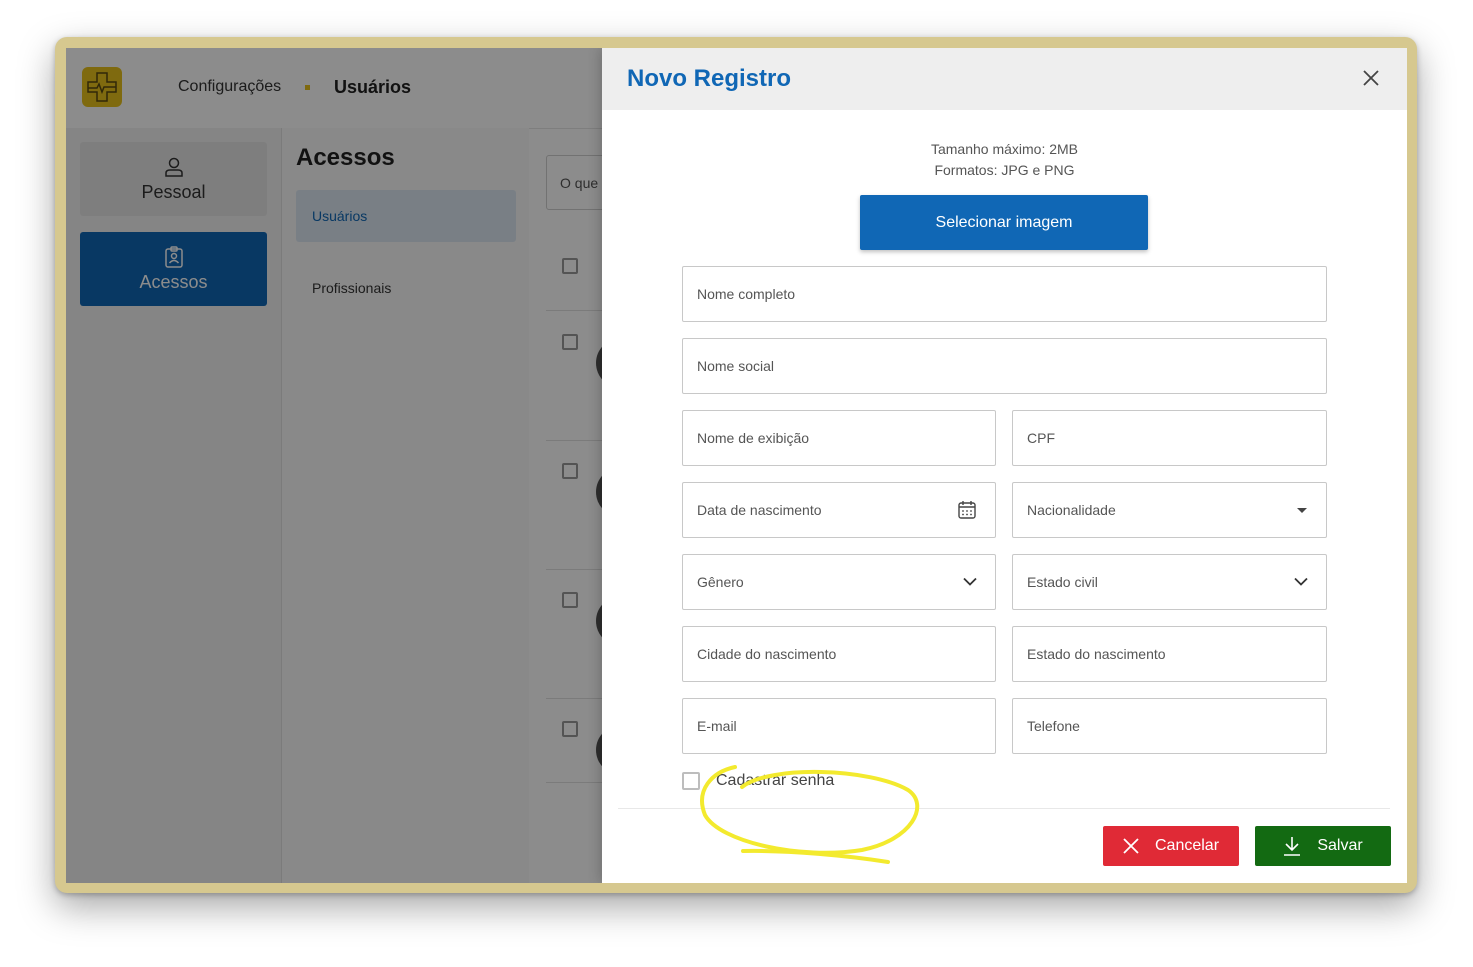 Image resolution: width=1473 pixels, height=967 pixels. I want to click on upload-formats: Formatos: JPG e PNG, so click(1004, 170).